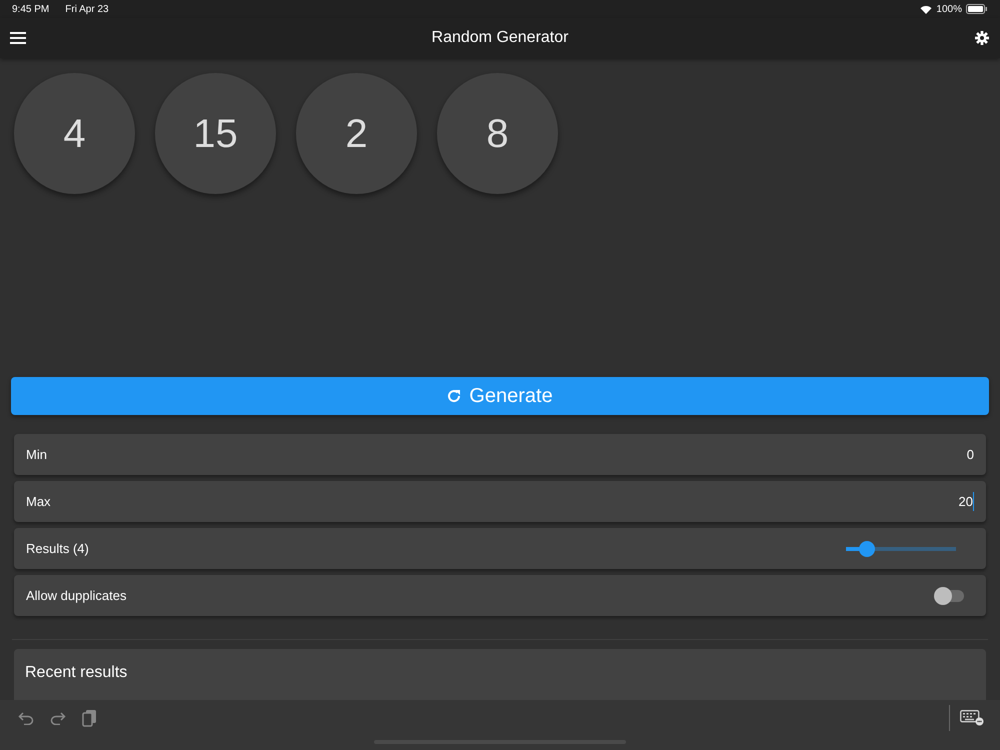  What do you see at coordinates (87, 9) in the screenshot?
I see `status-date: Fri Apr 23` at bounding box center [87, 9].